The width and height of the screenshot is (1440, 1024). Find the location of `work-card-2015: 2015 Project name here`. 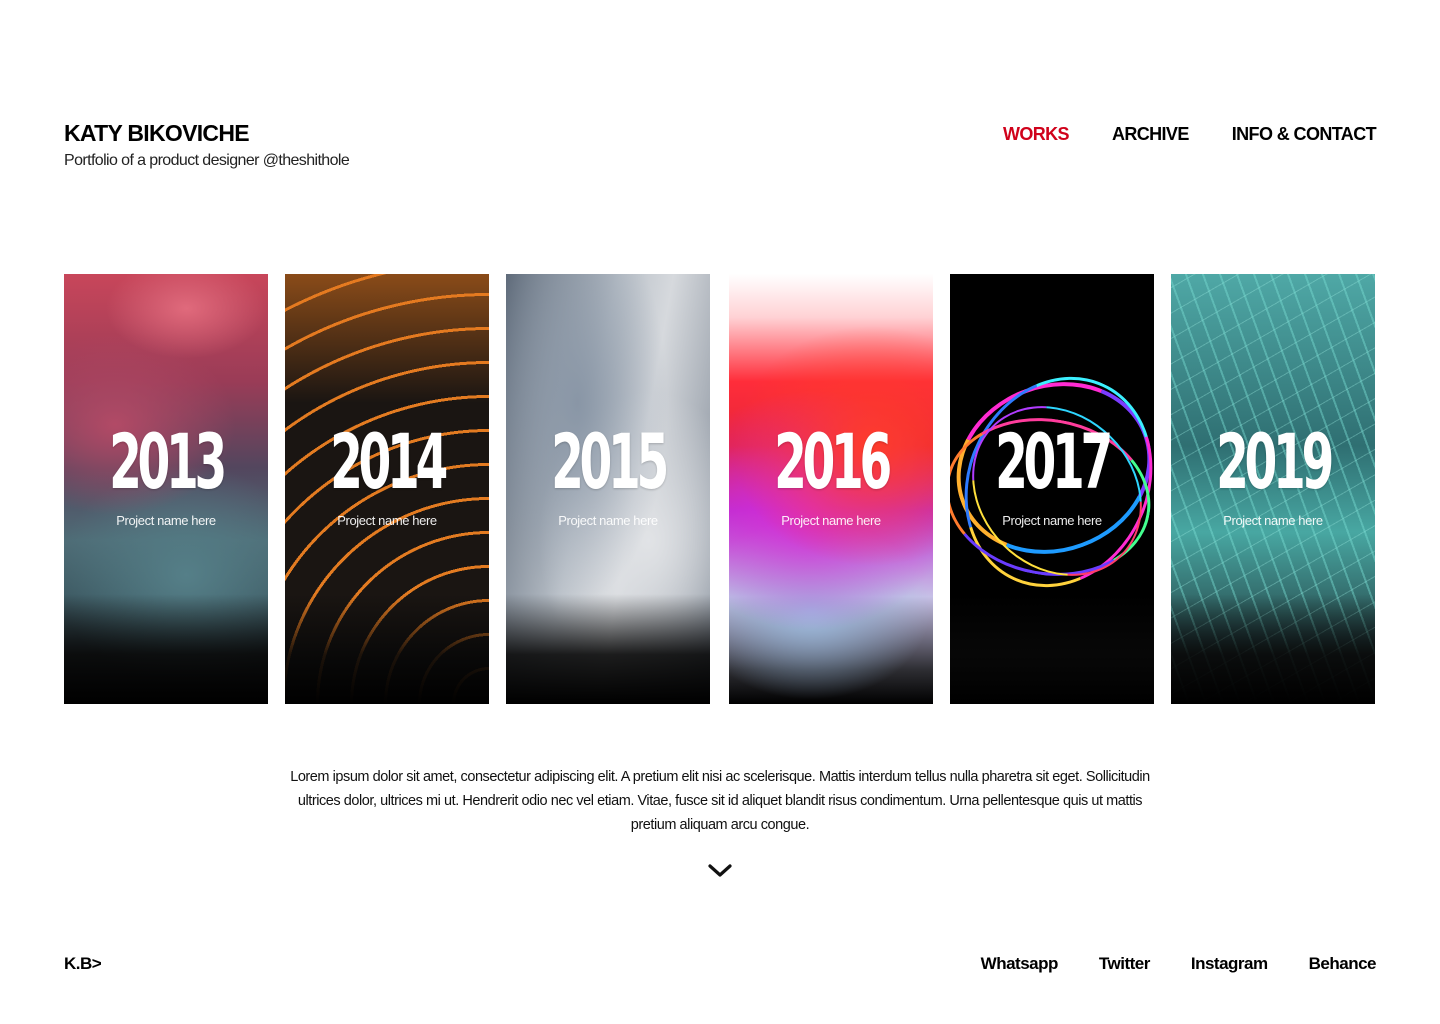

work-card-2015: 2015 Project name here is located at coordinates (608, 489).